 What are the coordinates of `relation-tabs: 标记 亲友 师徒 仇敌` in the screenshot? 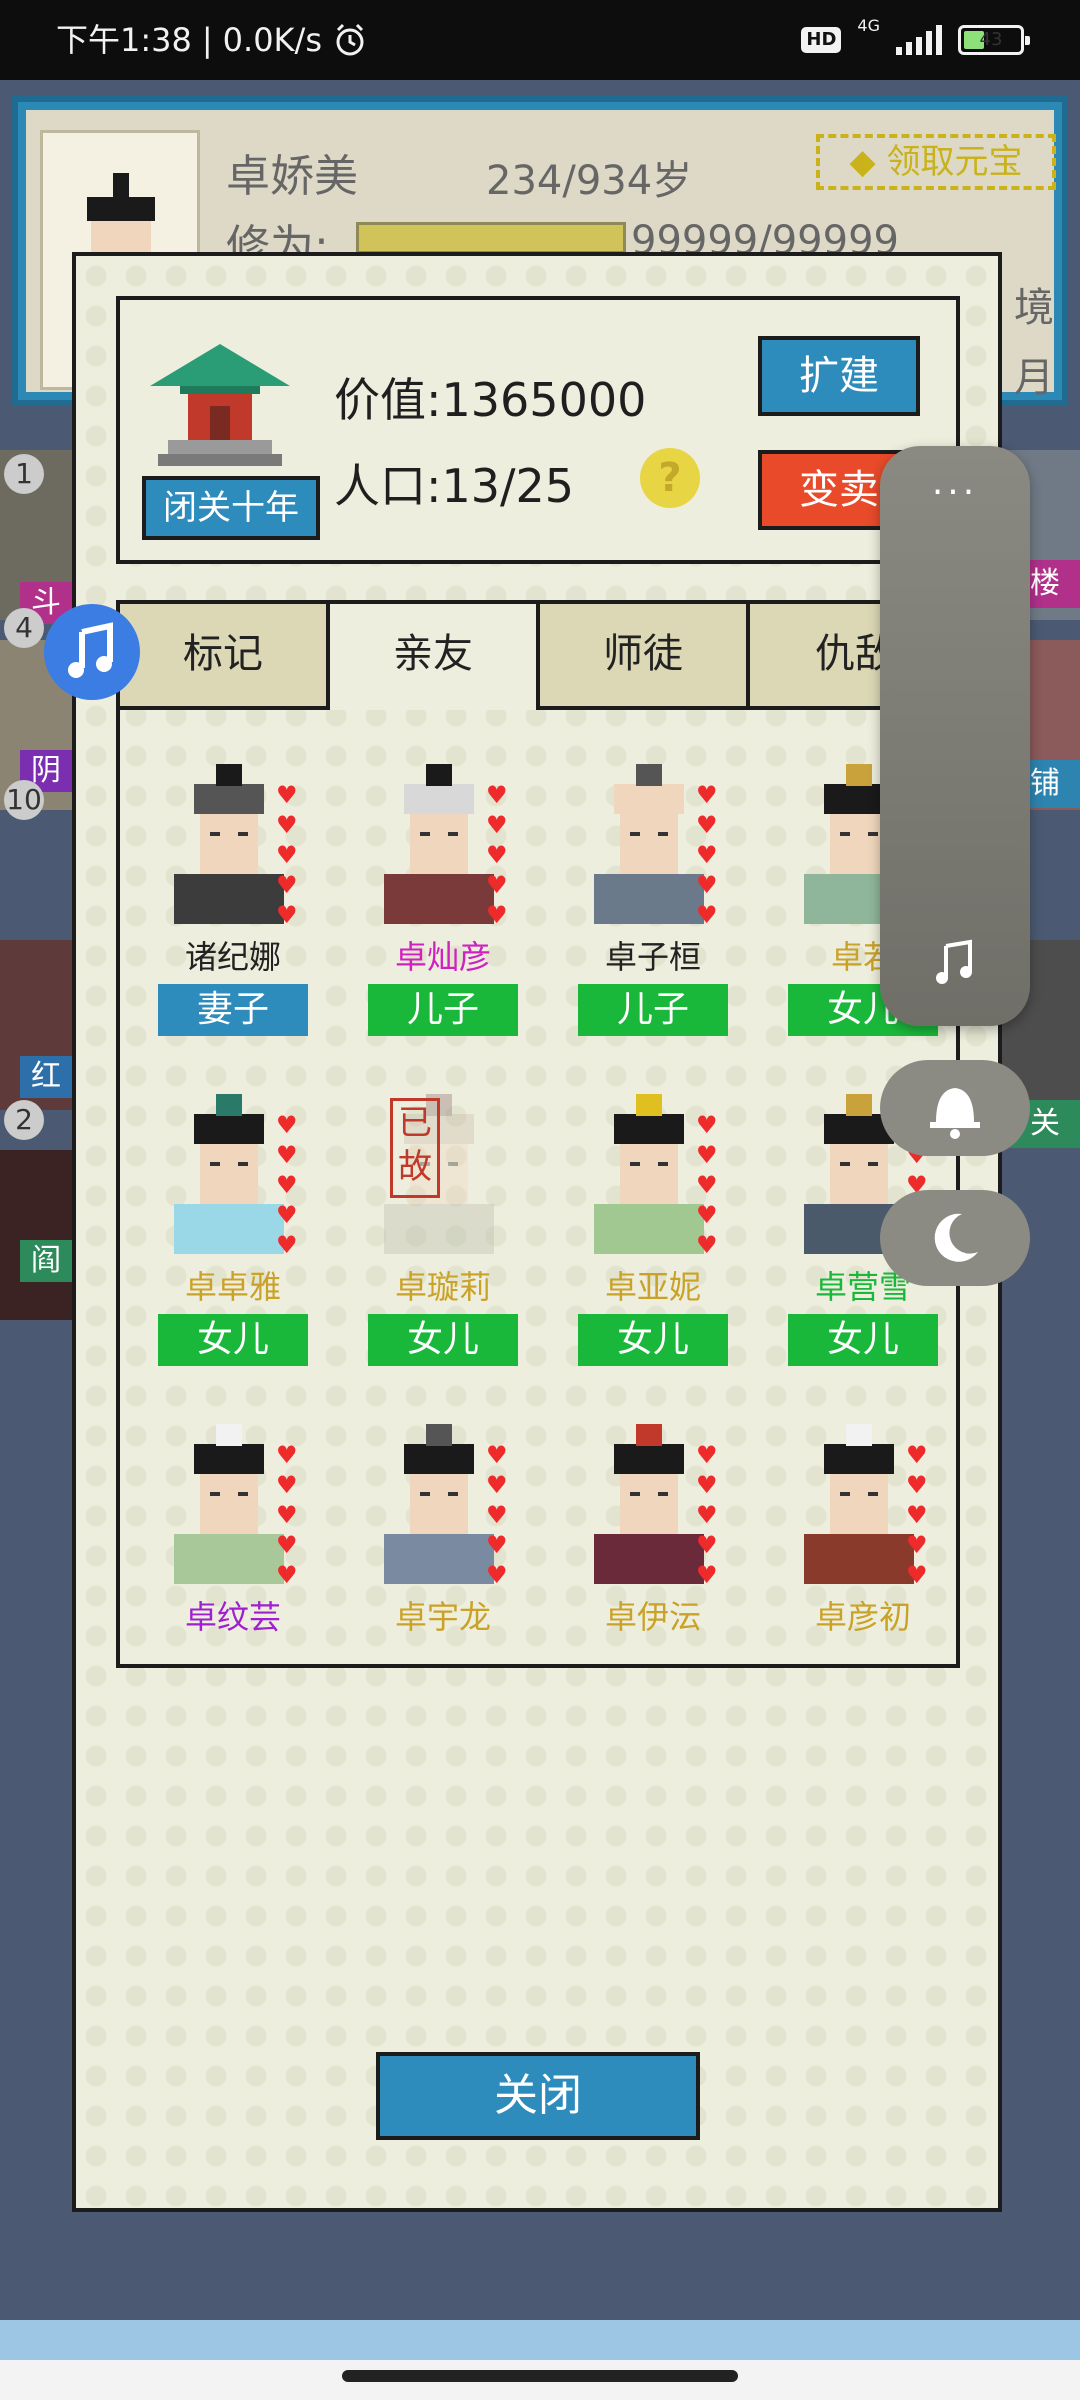 It's located at (538, 657).